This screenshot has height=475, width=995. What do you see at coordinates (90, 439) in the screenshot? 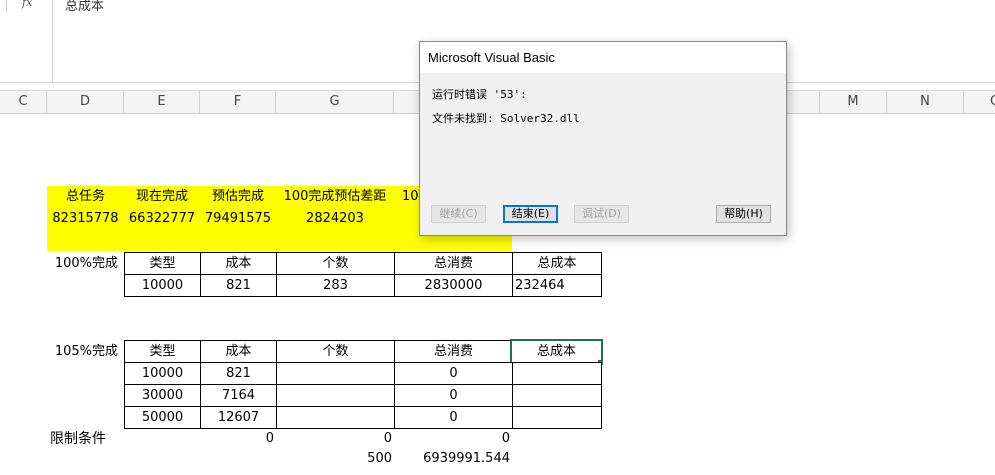
I see `constraints-label: 限制条件` at bounding box center [90, 439].